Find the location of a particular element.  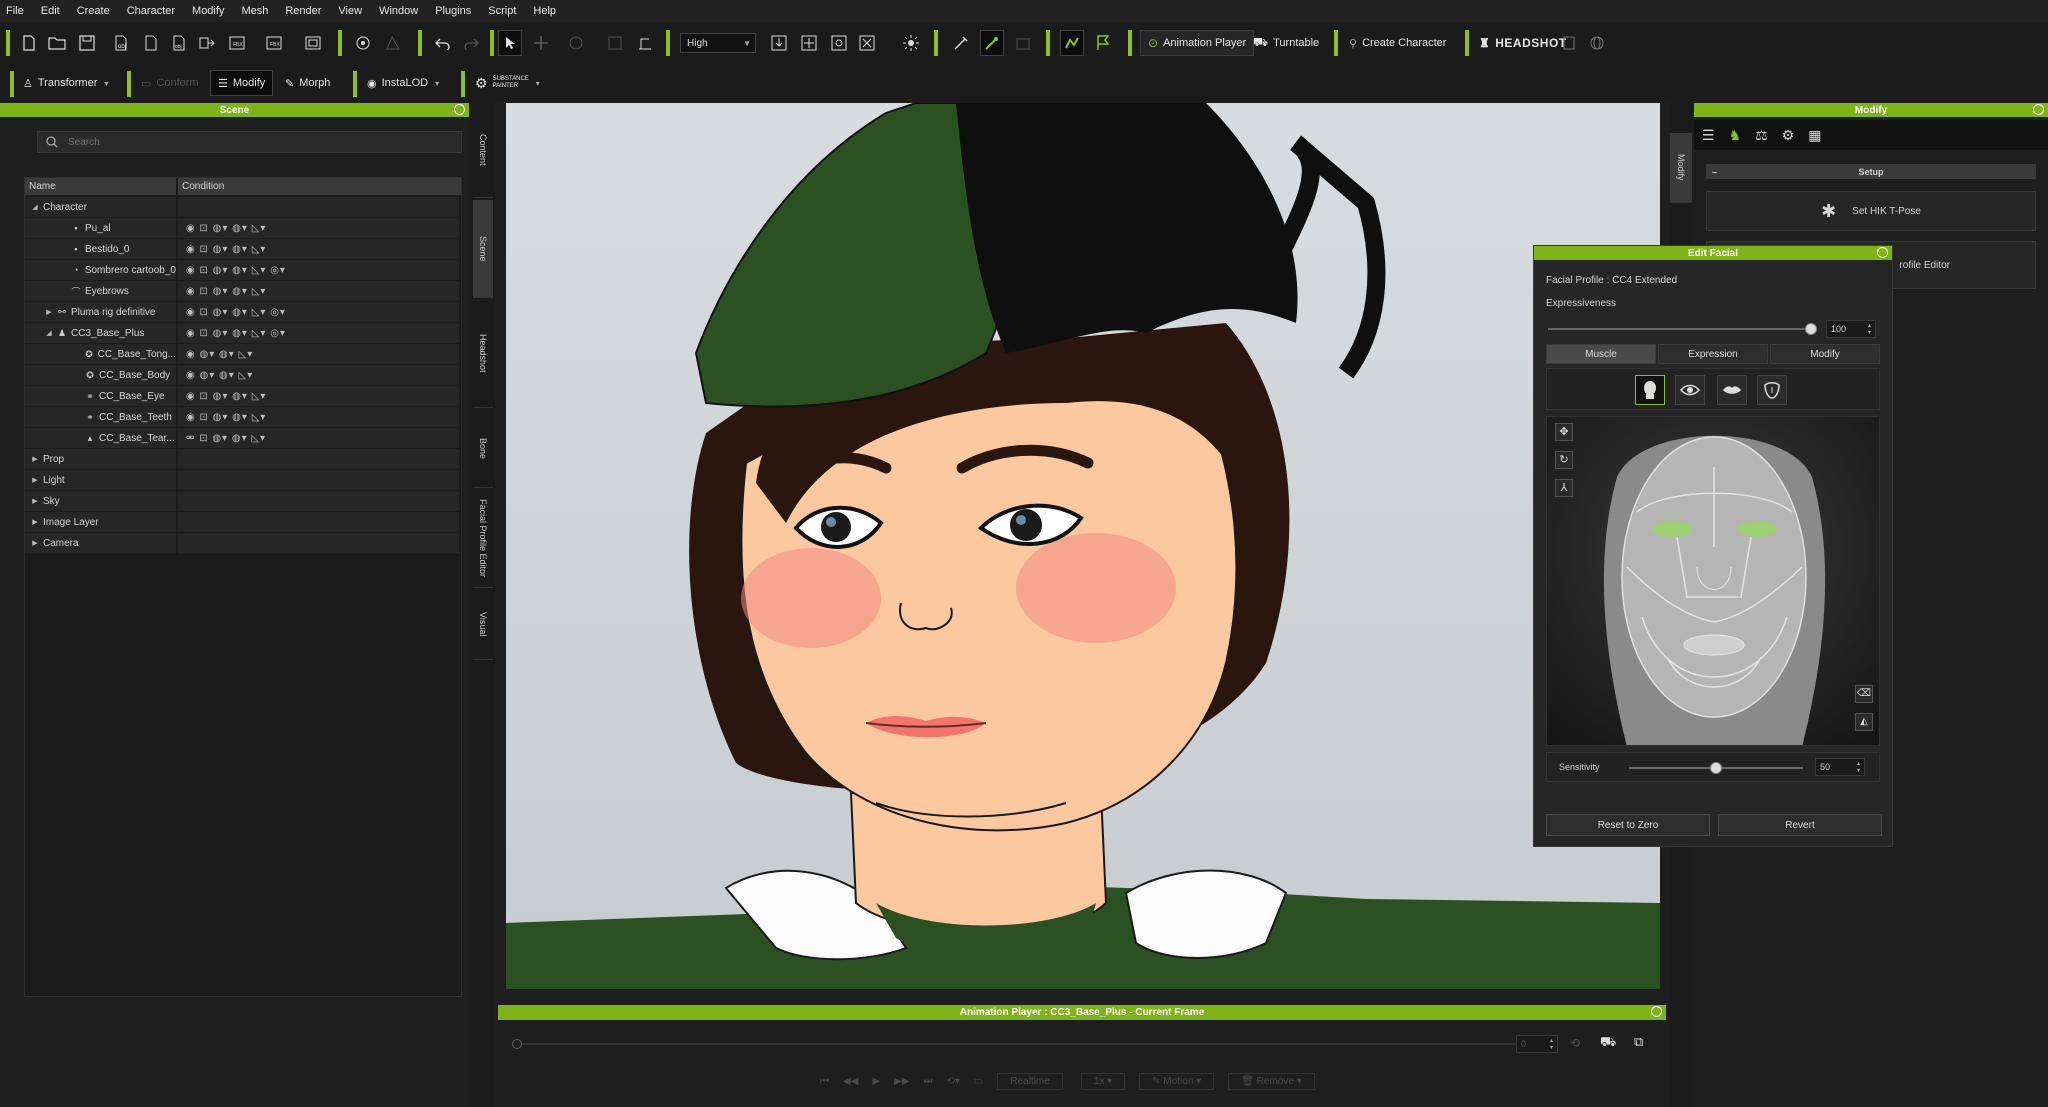

tree-row-condition: ⚮ ⊡ ◍▾ ◍▾ ◺▾ is located at coordinates (318, 438).